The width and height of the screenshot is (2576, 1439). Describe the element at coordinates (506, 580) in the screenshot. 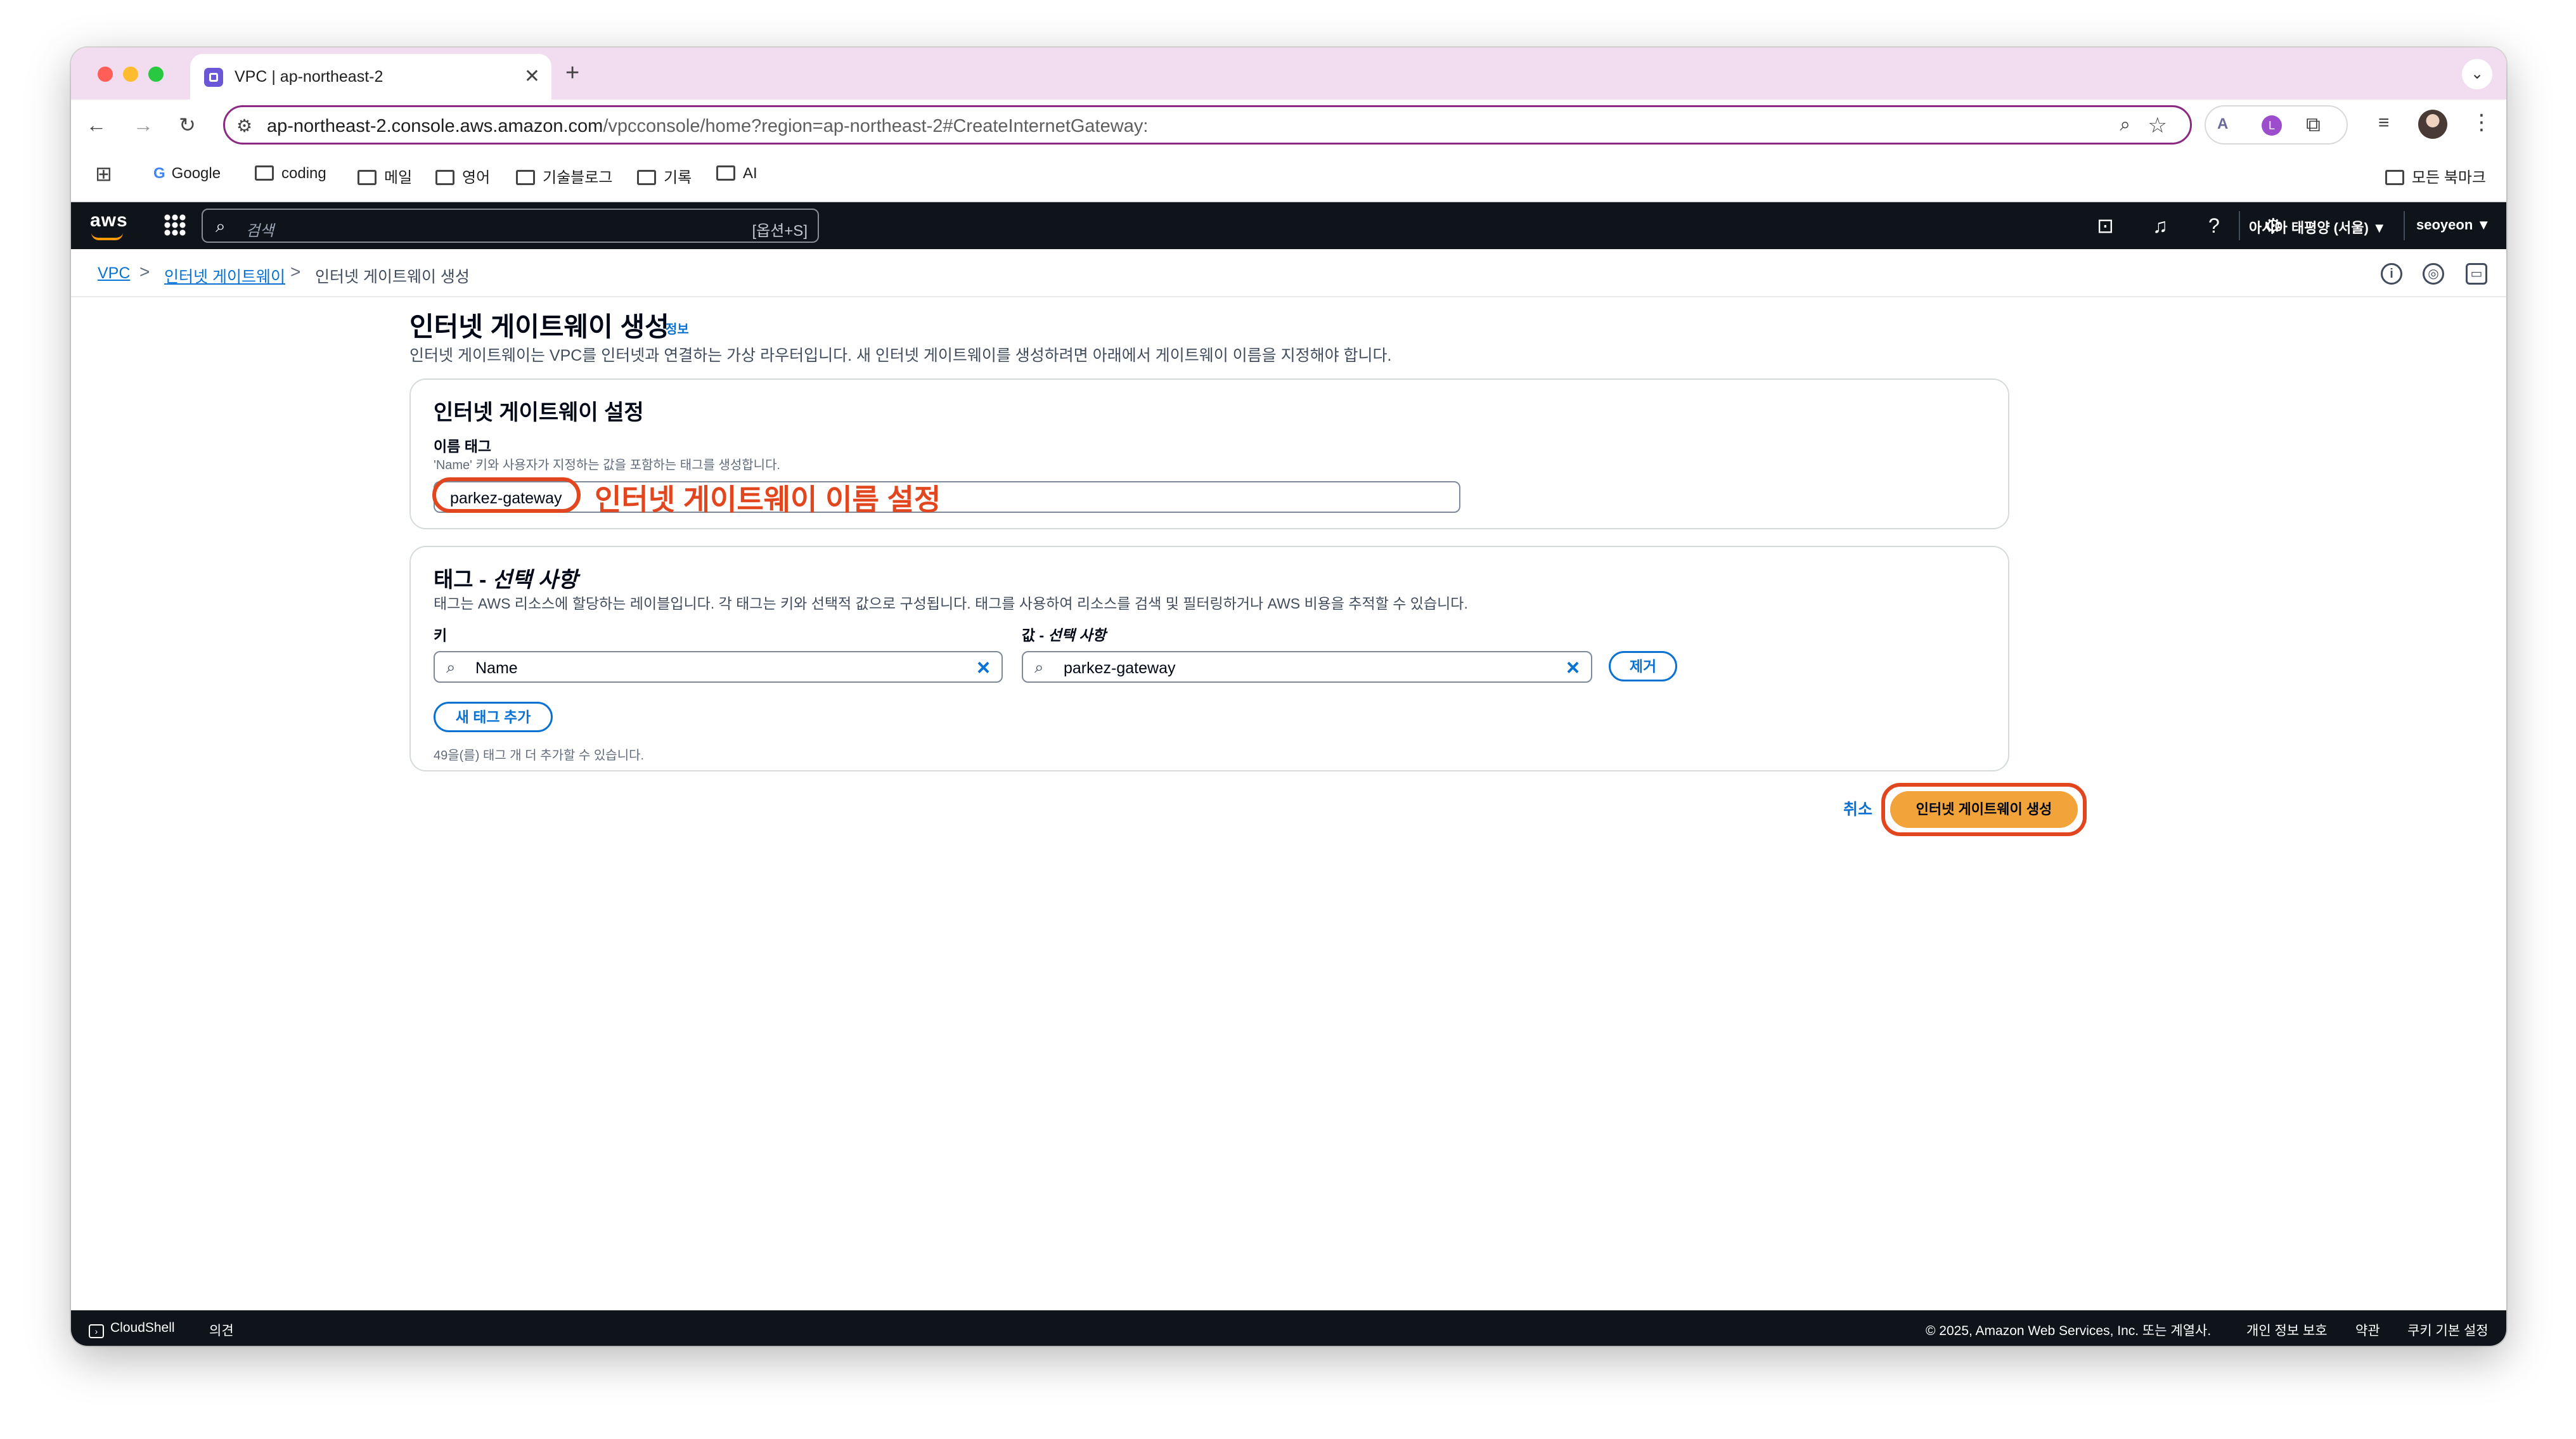

I see `panel-title: 태그 - 선택 사항` at that location.